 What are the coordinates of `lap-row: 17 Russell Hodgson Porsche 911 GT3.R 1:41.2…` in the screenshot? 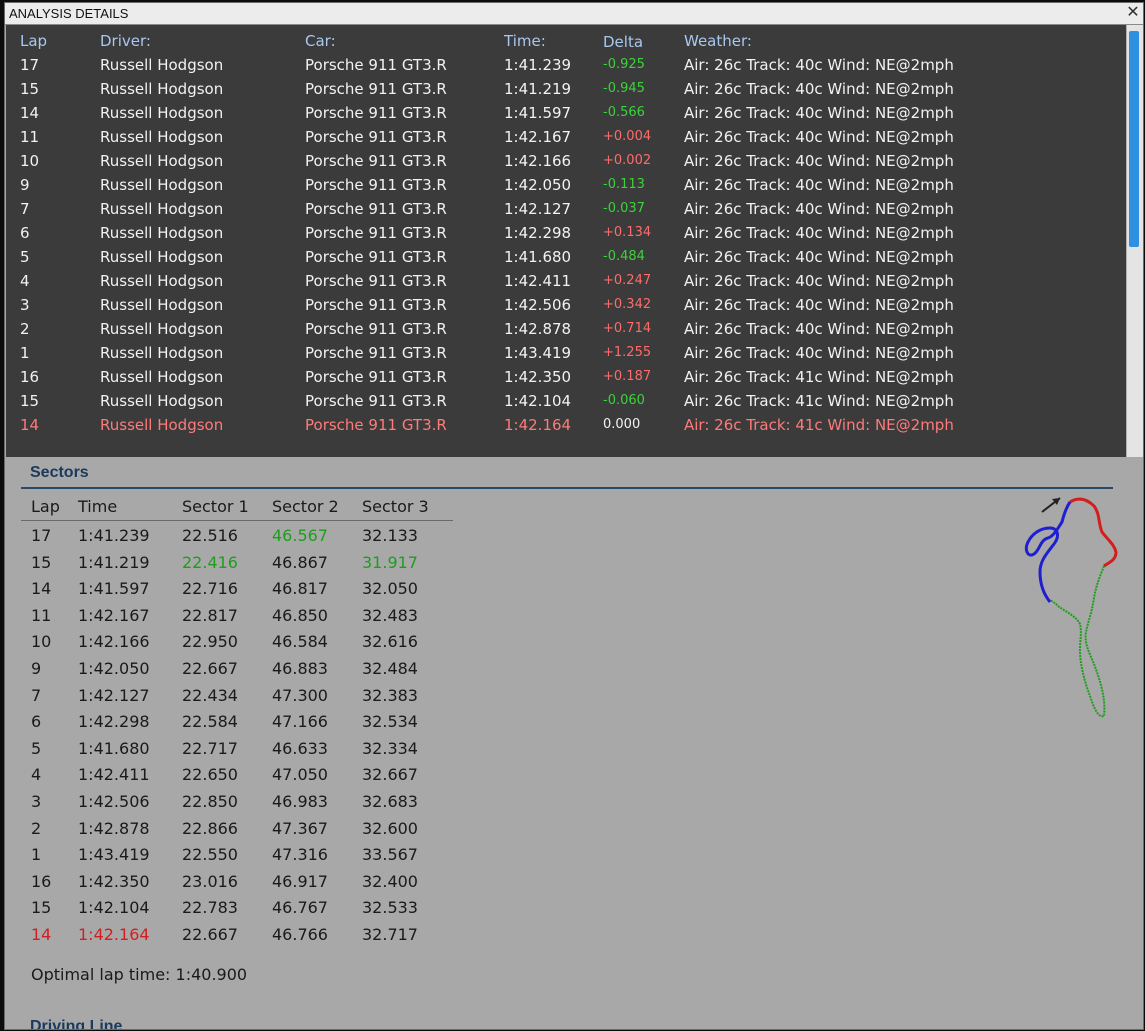 It's located at (566, 65).